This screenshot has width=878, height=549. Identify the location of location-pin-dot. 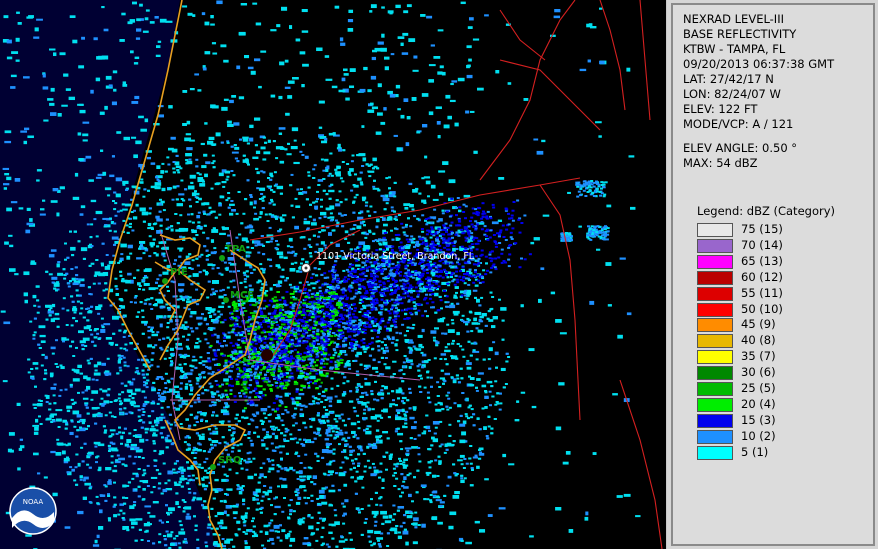
(306, 268).